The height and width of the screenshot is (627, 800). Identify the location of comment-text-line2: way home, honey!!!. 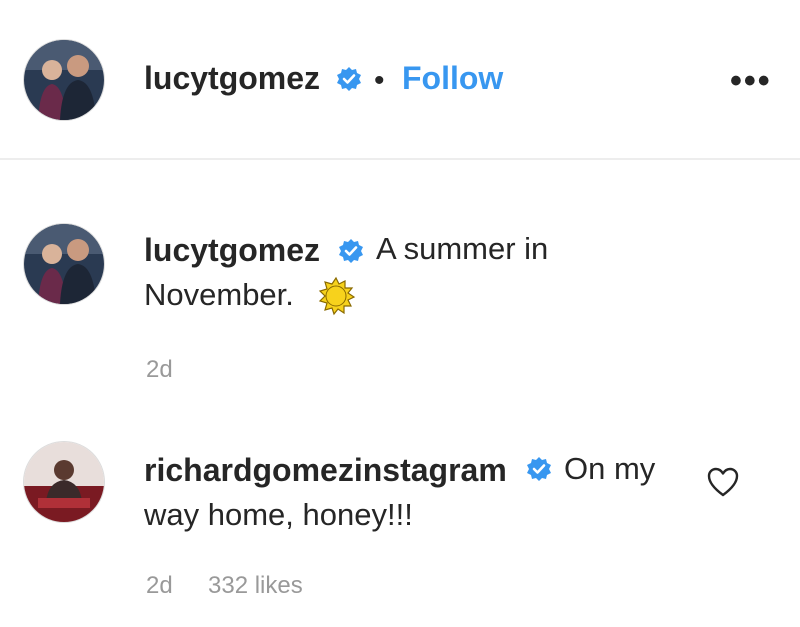
(278, 514).